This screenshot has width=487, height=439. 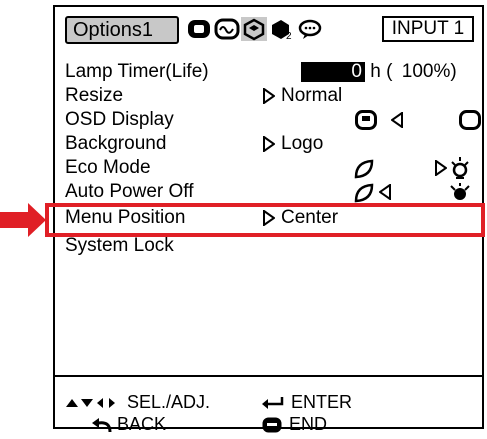 What do you see at coordinates (199, 29) in the screenshot?
I see `picture-tab-icon` at bounding box center [199, 29].